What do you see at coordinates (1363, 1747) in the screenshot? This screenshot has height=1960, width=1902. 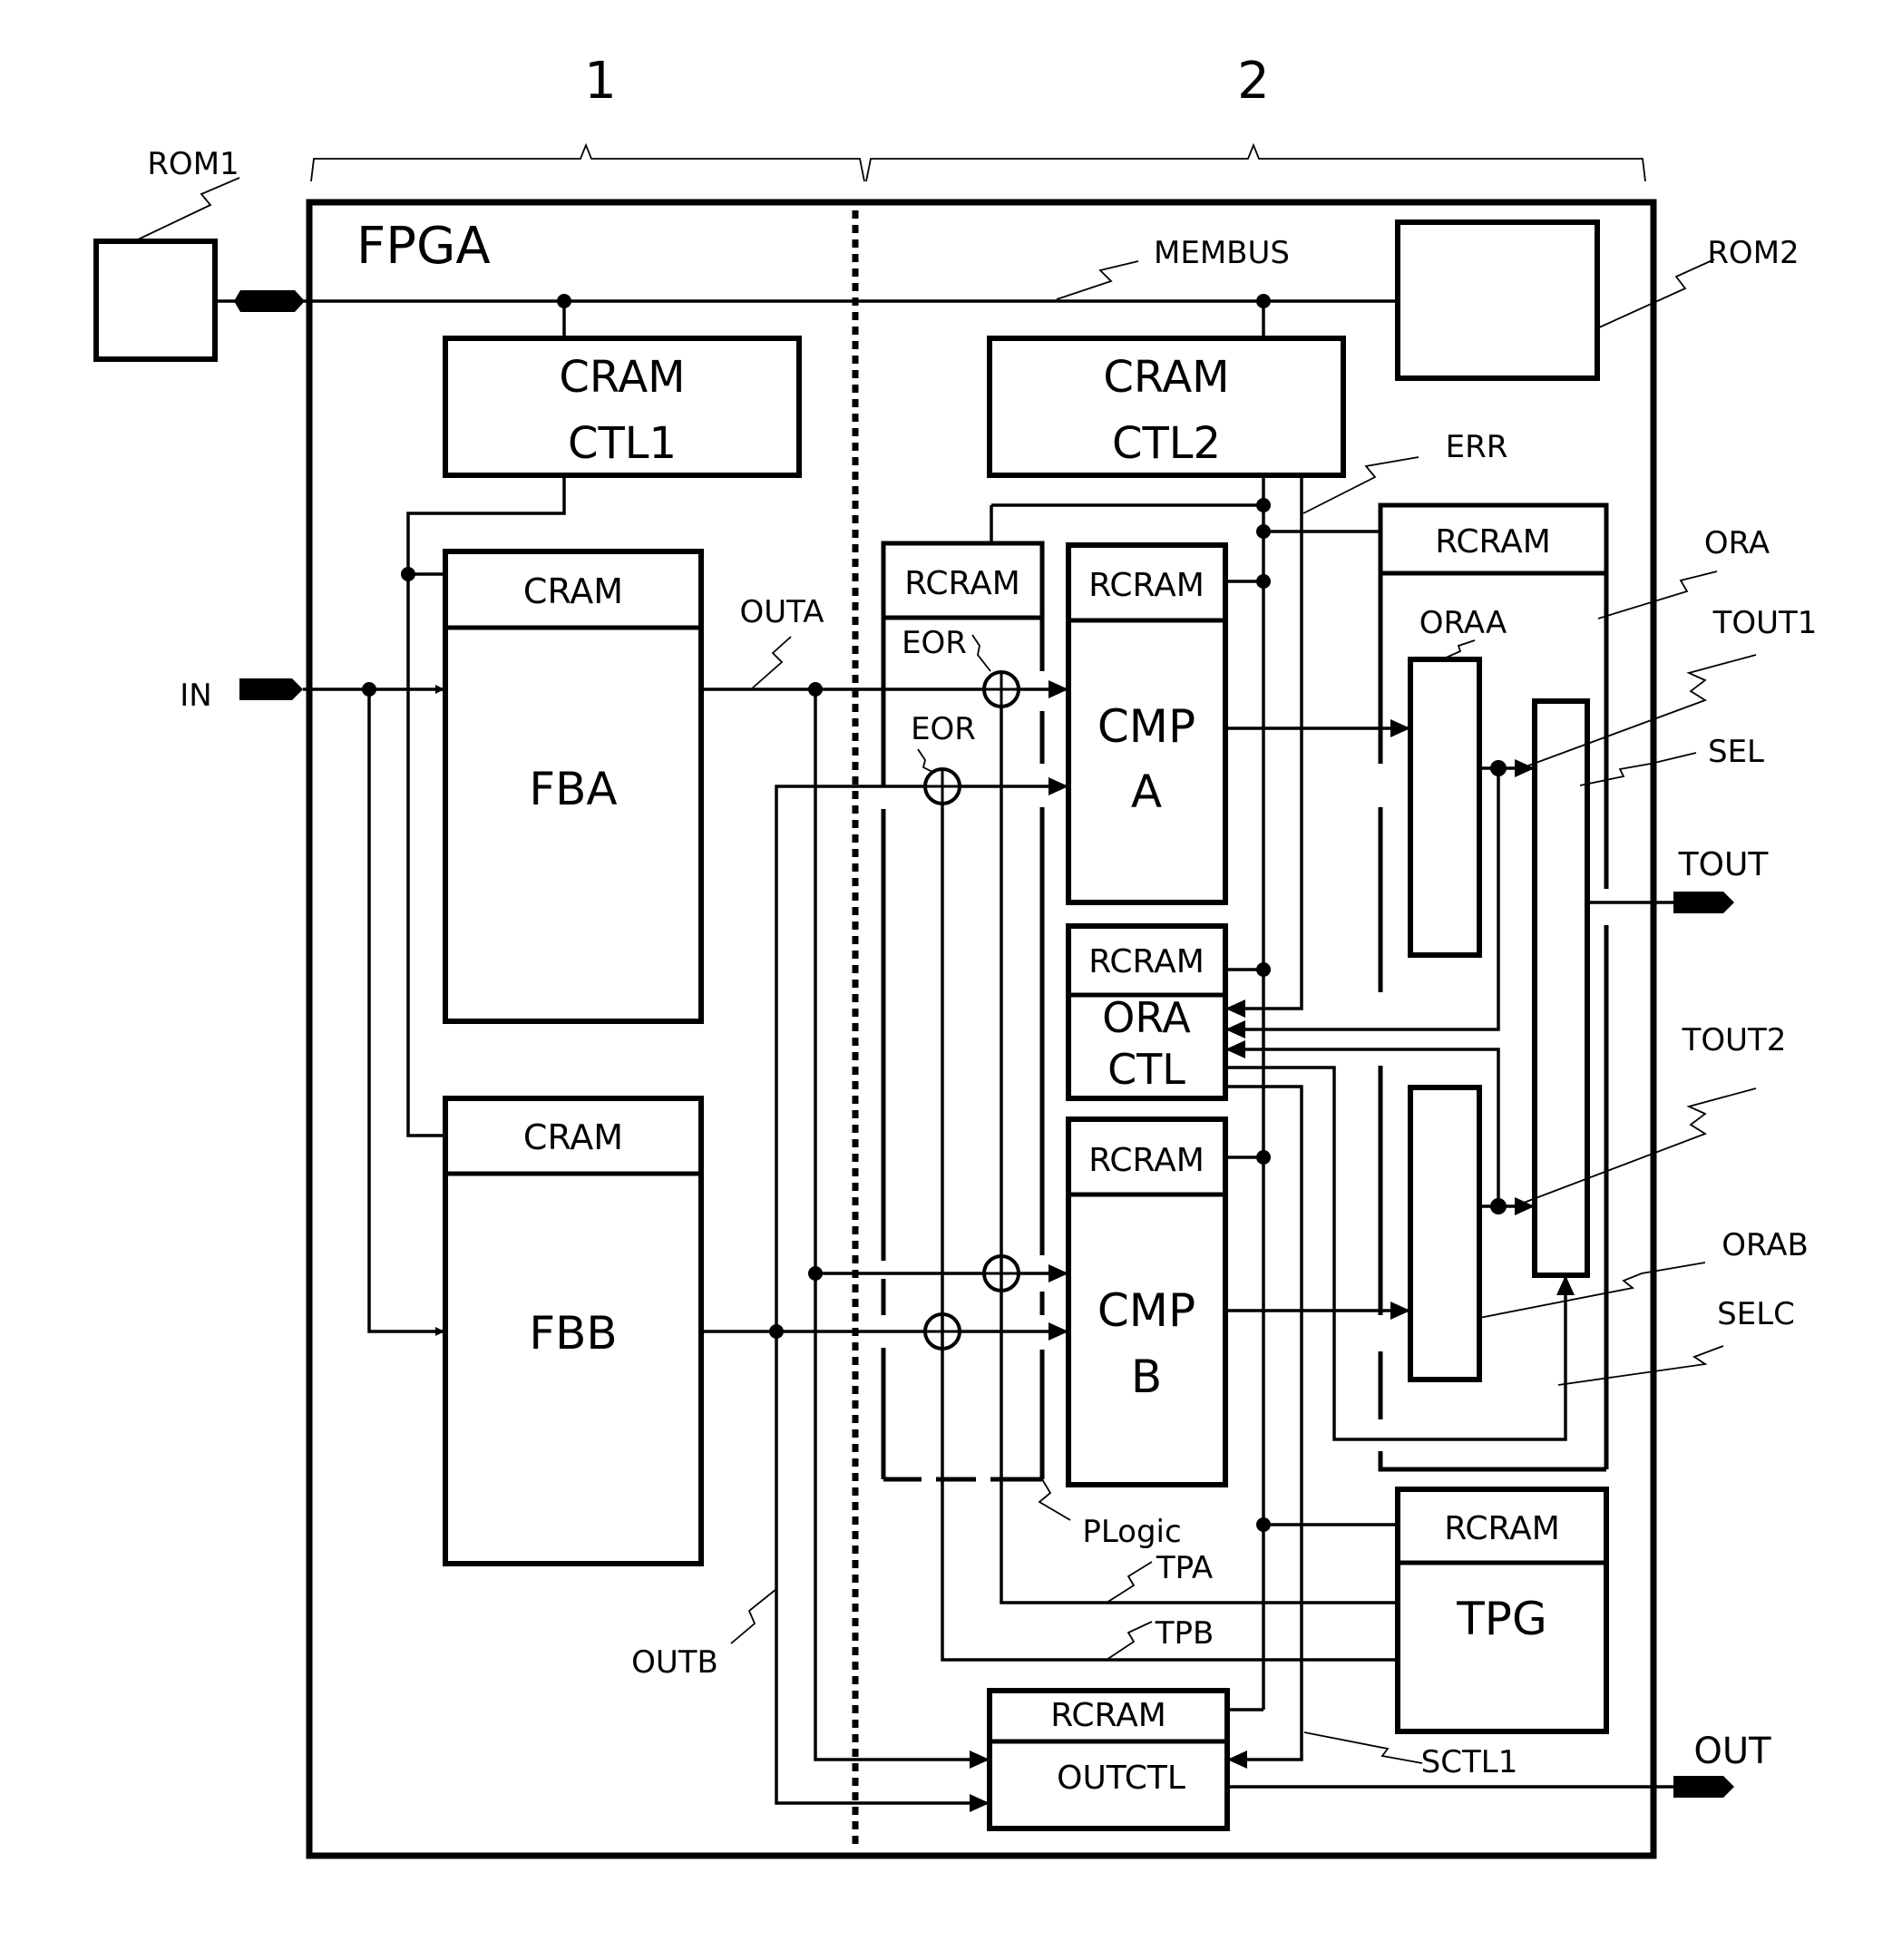 I see `sctl1-leader` at bounding box center [1363, 1747].